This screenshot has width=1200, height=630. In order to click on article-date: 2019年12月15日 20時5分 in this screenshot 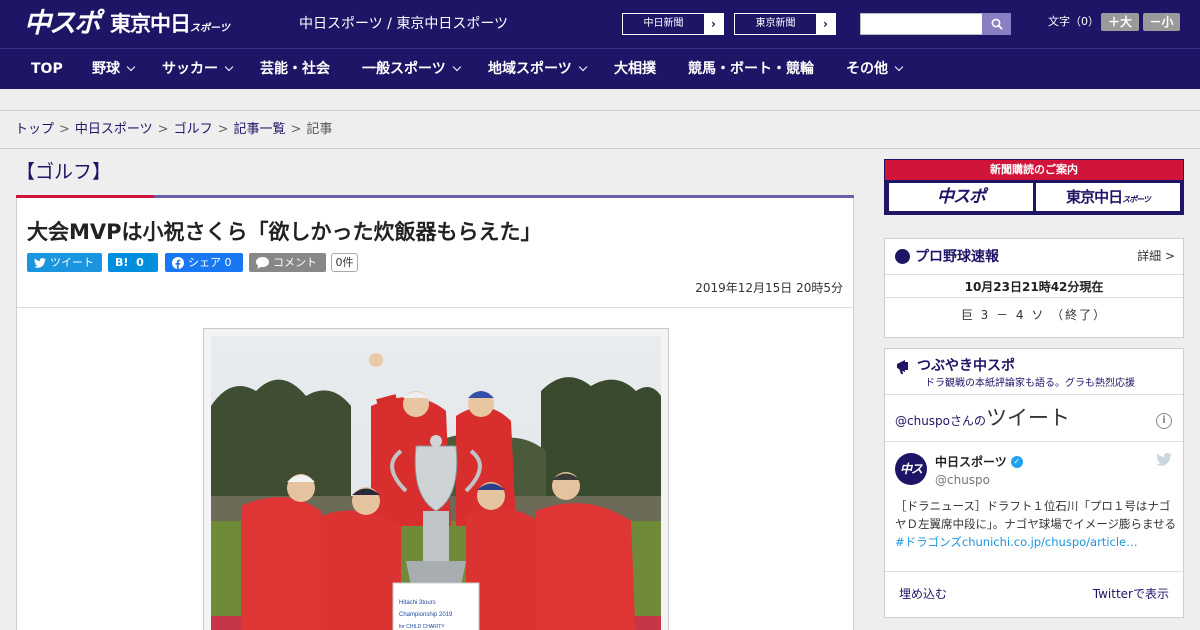, I will do `click(769, 288)`.